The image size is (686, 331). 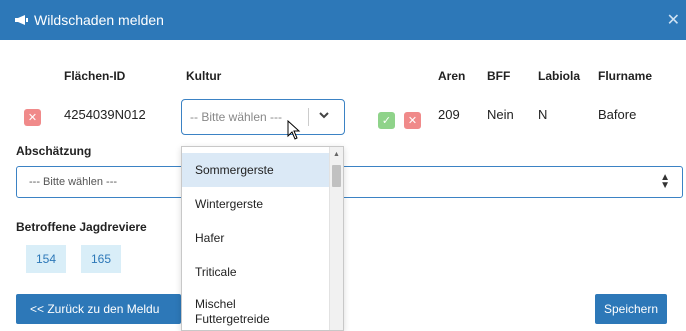 What do you see at coordinates (336, 176) in the screenshot?
I see `scrollbar-thumb` at bounding box center [336, 176].